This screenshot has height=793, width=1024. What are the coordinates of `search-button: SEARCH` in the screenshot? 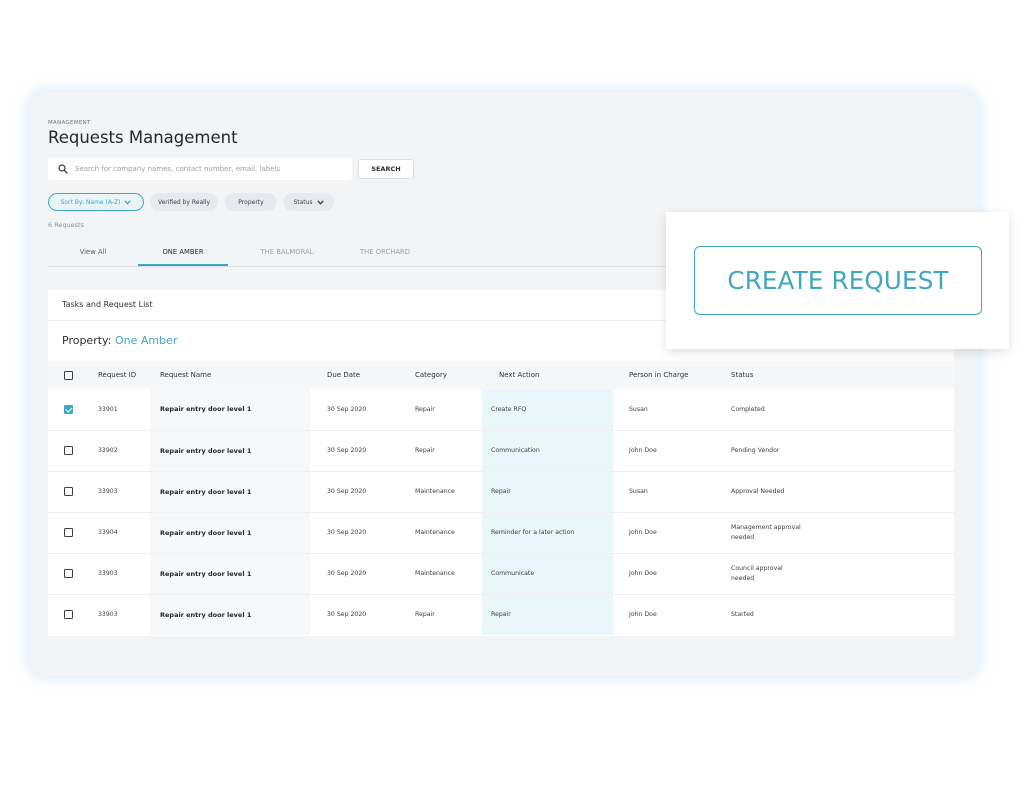 It's located at (386, 169).